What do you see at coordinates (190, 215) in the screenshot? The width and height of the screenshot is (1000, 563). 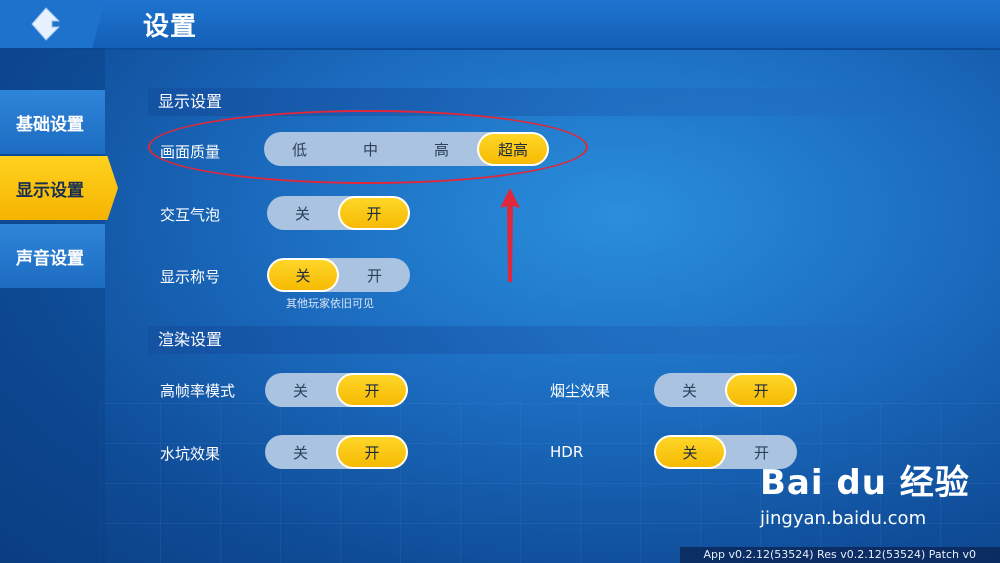 I see `bubbles-label: 交互气泡` at bounding box center [190, 215].